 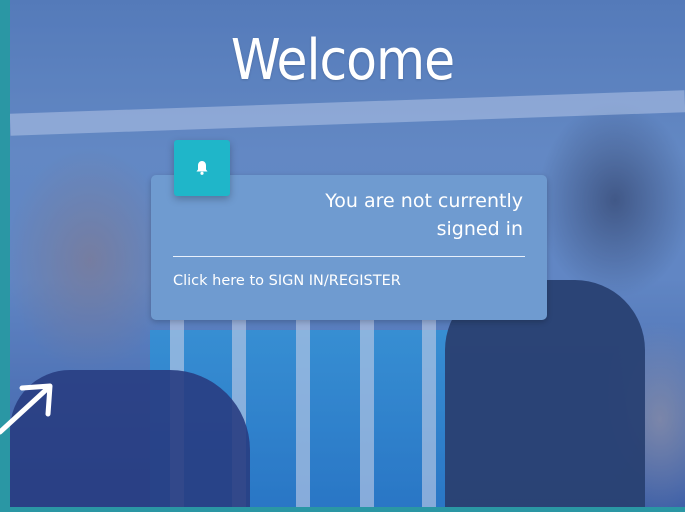 I want to click on arrow-up-right-icon, so click(x=26, y=409).